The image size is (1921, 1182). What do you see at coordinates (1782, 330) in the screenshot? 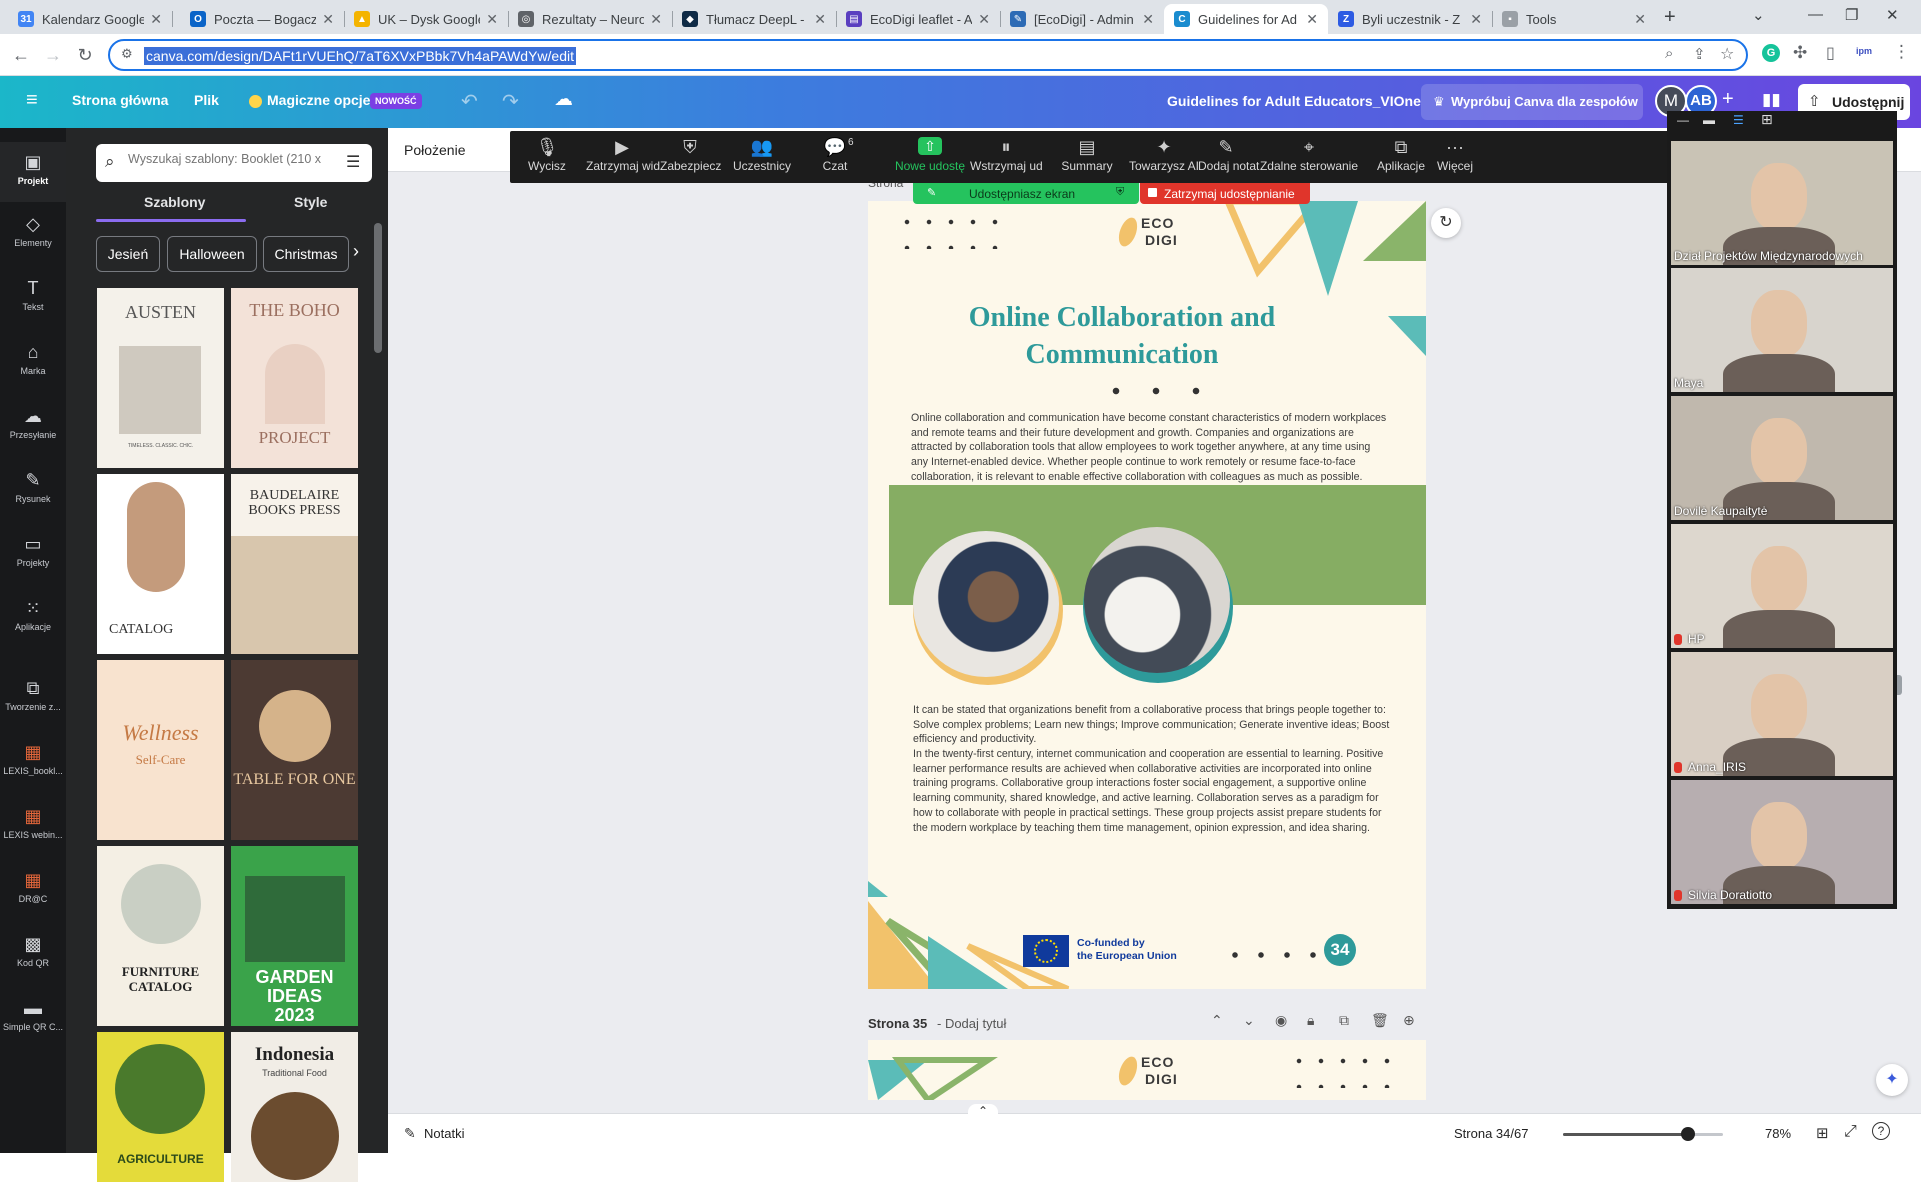
I see `participant-video: Maya` at bounding box center [1782, 330].